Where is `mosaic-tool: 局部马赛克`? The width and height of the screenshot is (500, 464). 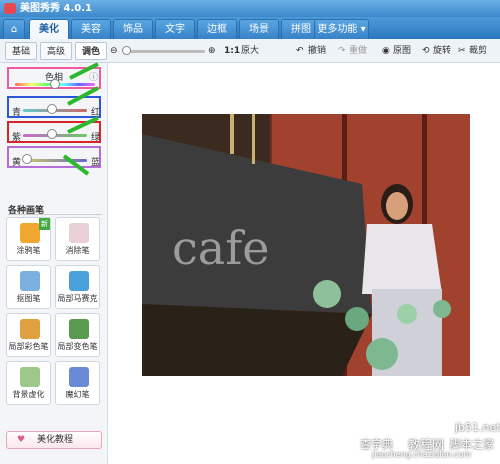
mosaic-tool: 局部马赛克 is located at coordinates (77, 287).